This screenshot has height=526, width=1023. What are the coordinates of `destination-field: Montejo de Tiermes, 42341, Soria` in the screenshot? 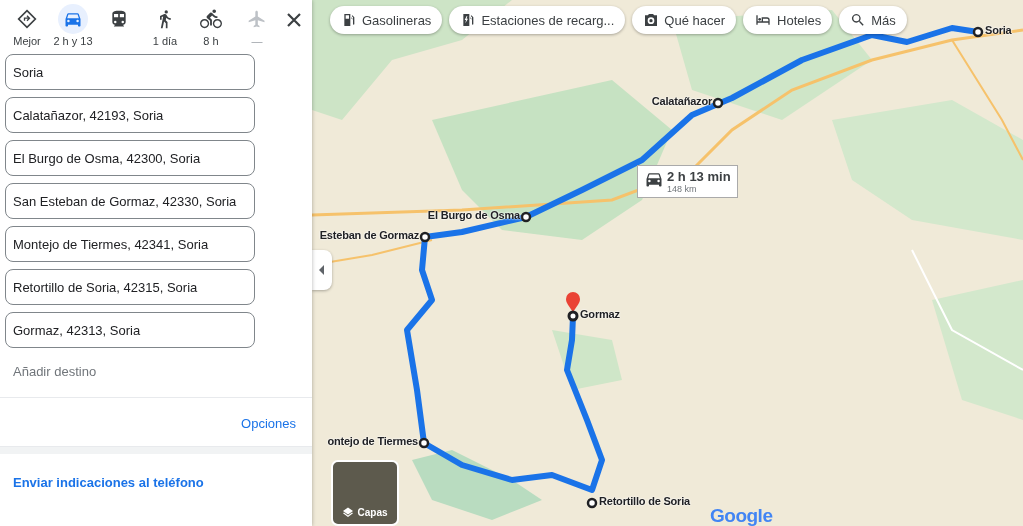 It's located at (130, 244).